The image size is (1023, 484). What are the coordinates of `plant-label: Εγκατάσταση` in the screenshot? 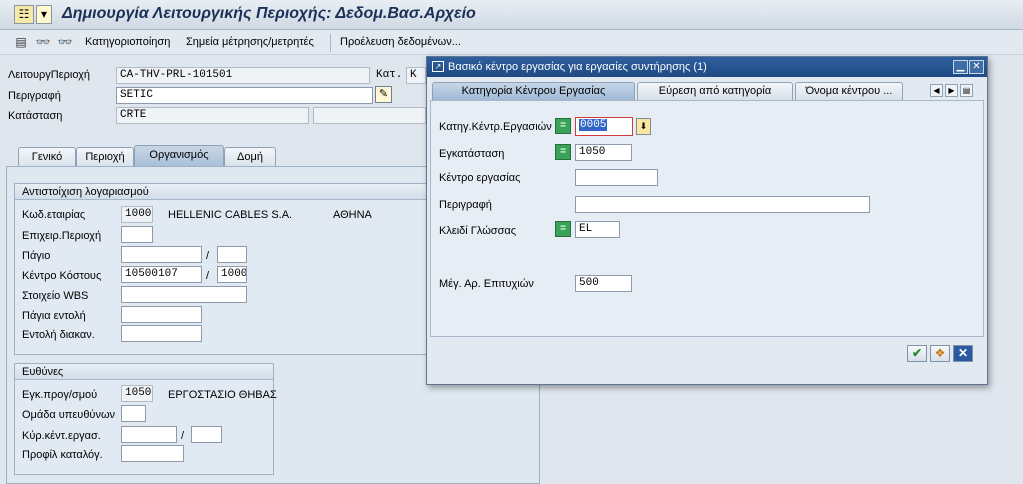 It's located at (472, 154).